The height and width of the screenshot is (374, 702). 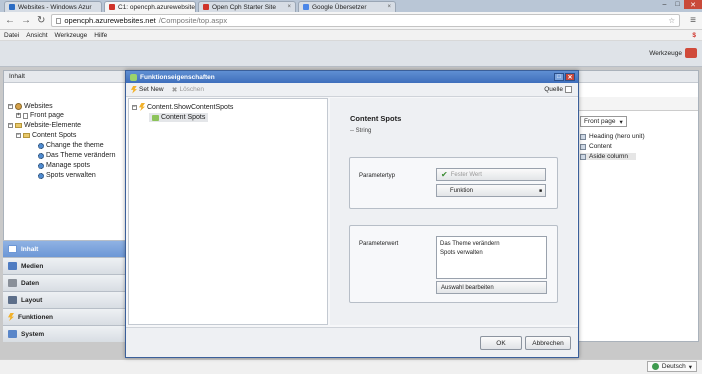 I want to click on fixed-value-button: ✔ Fester Wert, so click(x=491, y=174).